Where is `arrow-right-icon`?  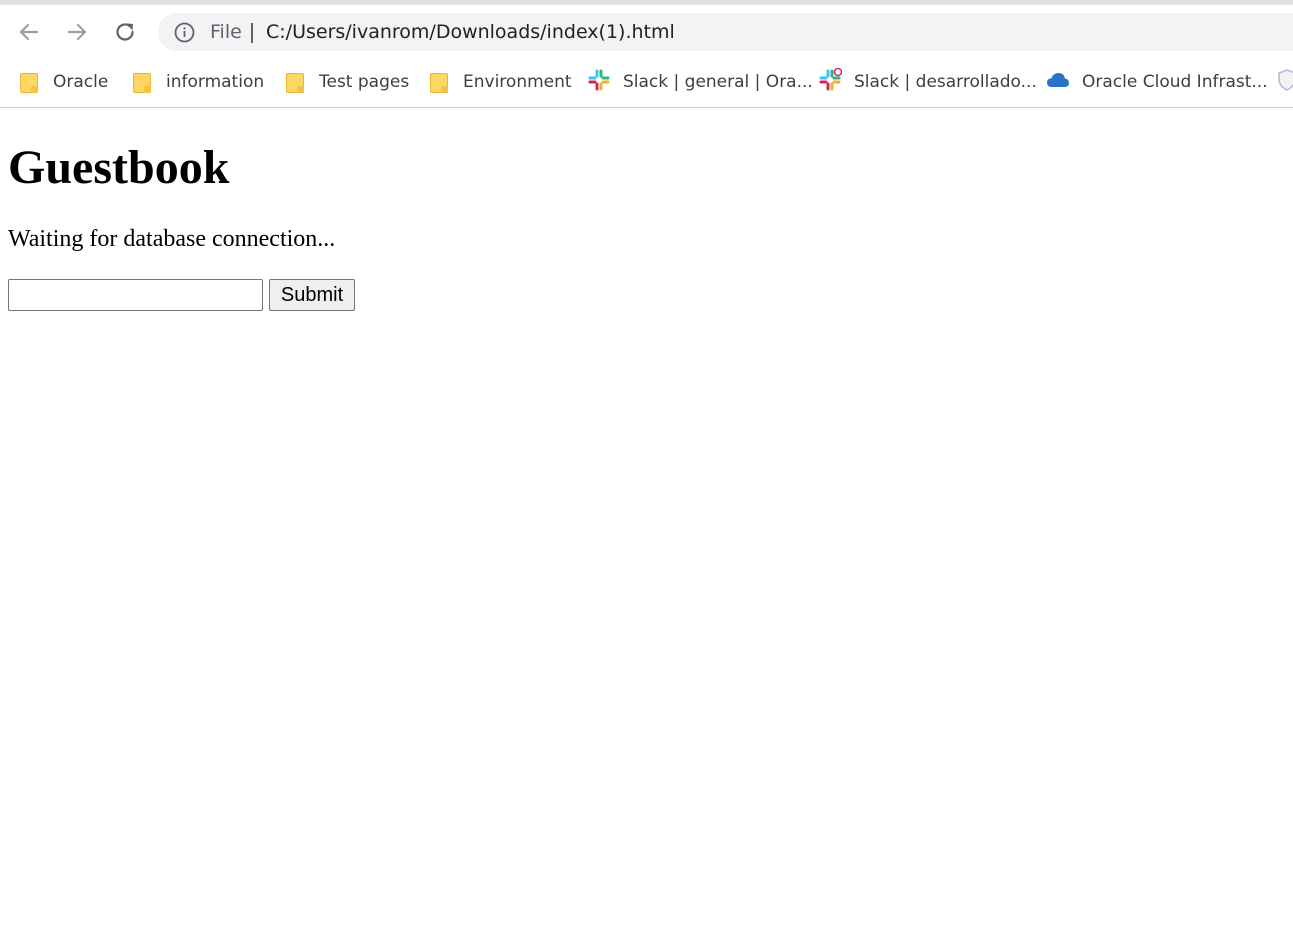 arrow-right-icon is located at coordinates (77, 32).